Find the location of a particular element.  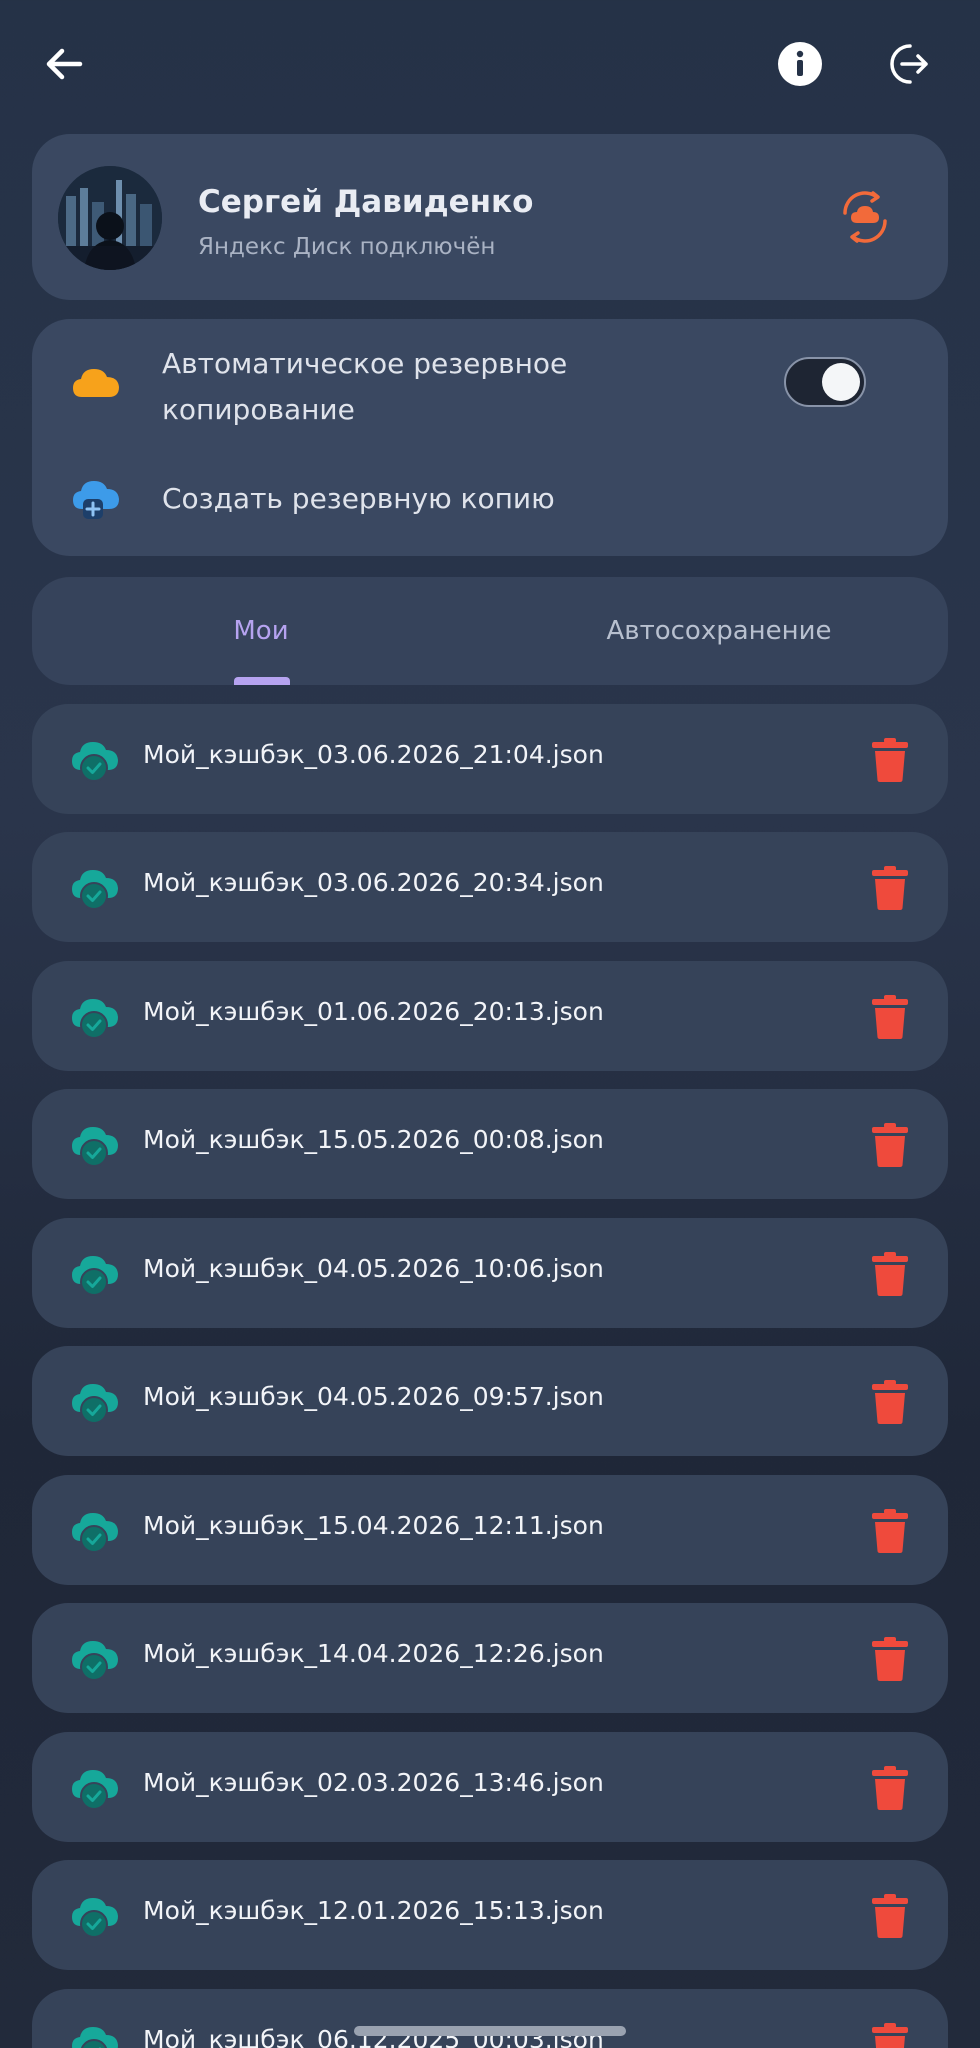

sync-button is located at coordinates (865, 217).